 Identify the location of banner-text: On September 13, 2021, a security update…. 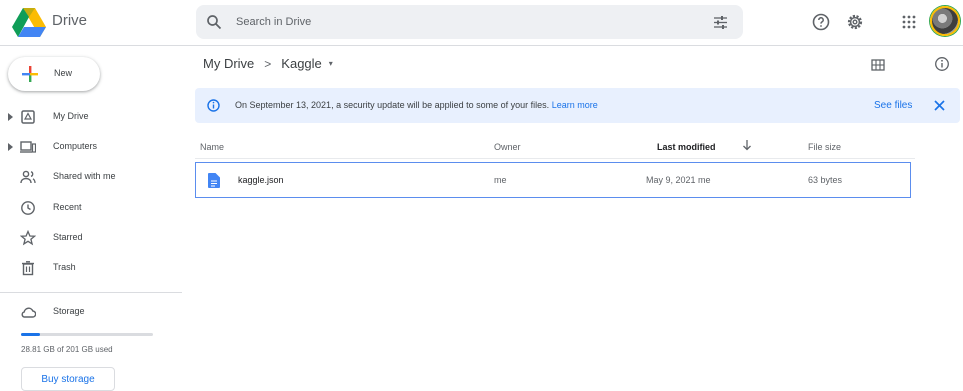
(392, 105).